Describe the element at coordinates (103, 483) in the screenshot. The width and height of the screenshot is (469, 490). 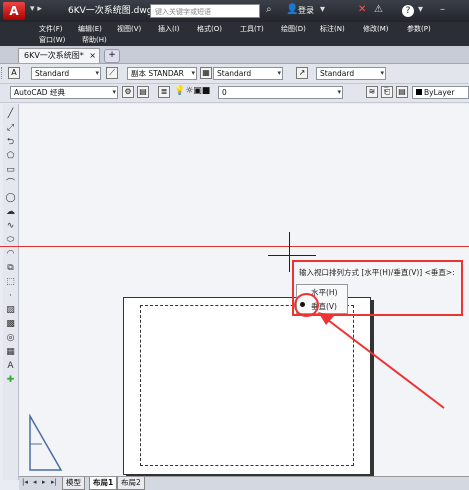
I see `tab-layout1: 布局1` at that location.